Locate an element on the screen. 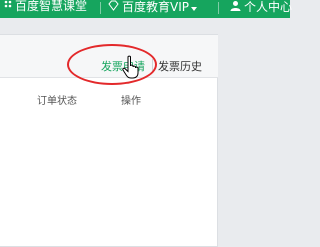 The height and width of the screenshot is (247, 320). column-header-order-status: 订单状态 is located at coordinates (57, 101).